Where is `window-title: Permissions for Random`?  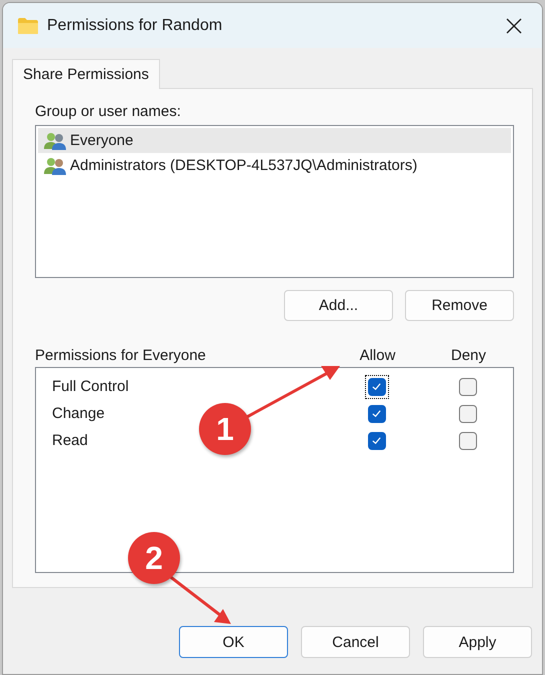 window-title: Permissions for Random is located at coordinates (135, 25).